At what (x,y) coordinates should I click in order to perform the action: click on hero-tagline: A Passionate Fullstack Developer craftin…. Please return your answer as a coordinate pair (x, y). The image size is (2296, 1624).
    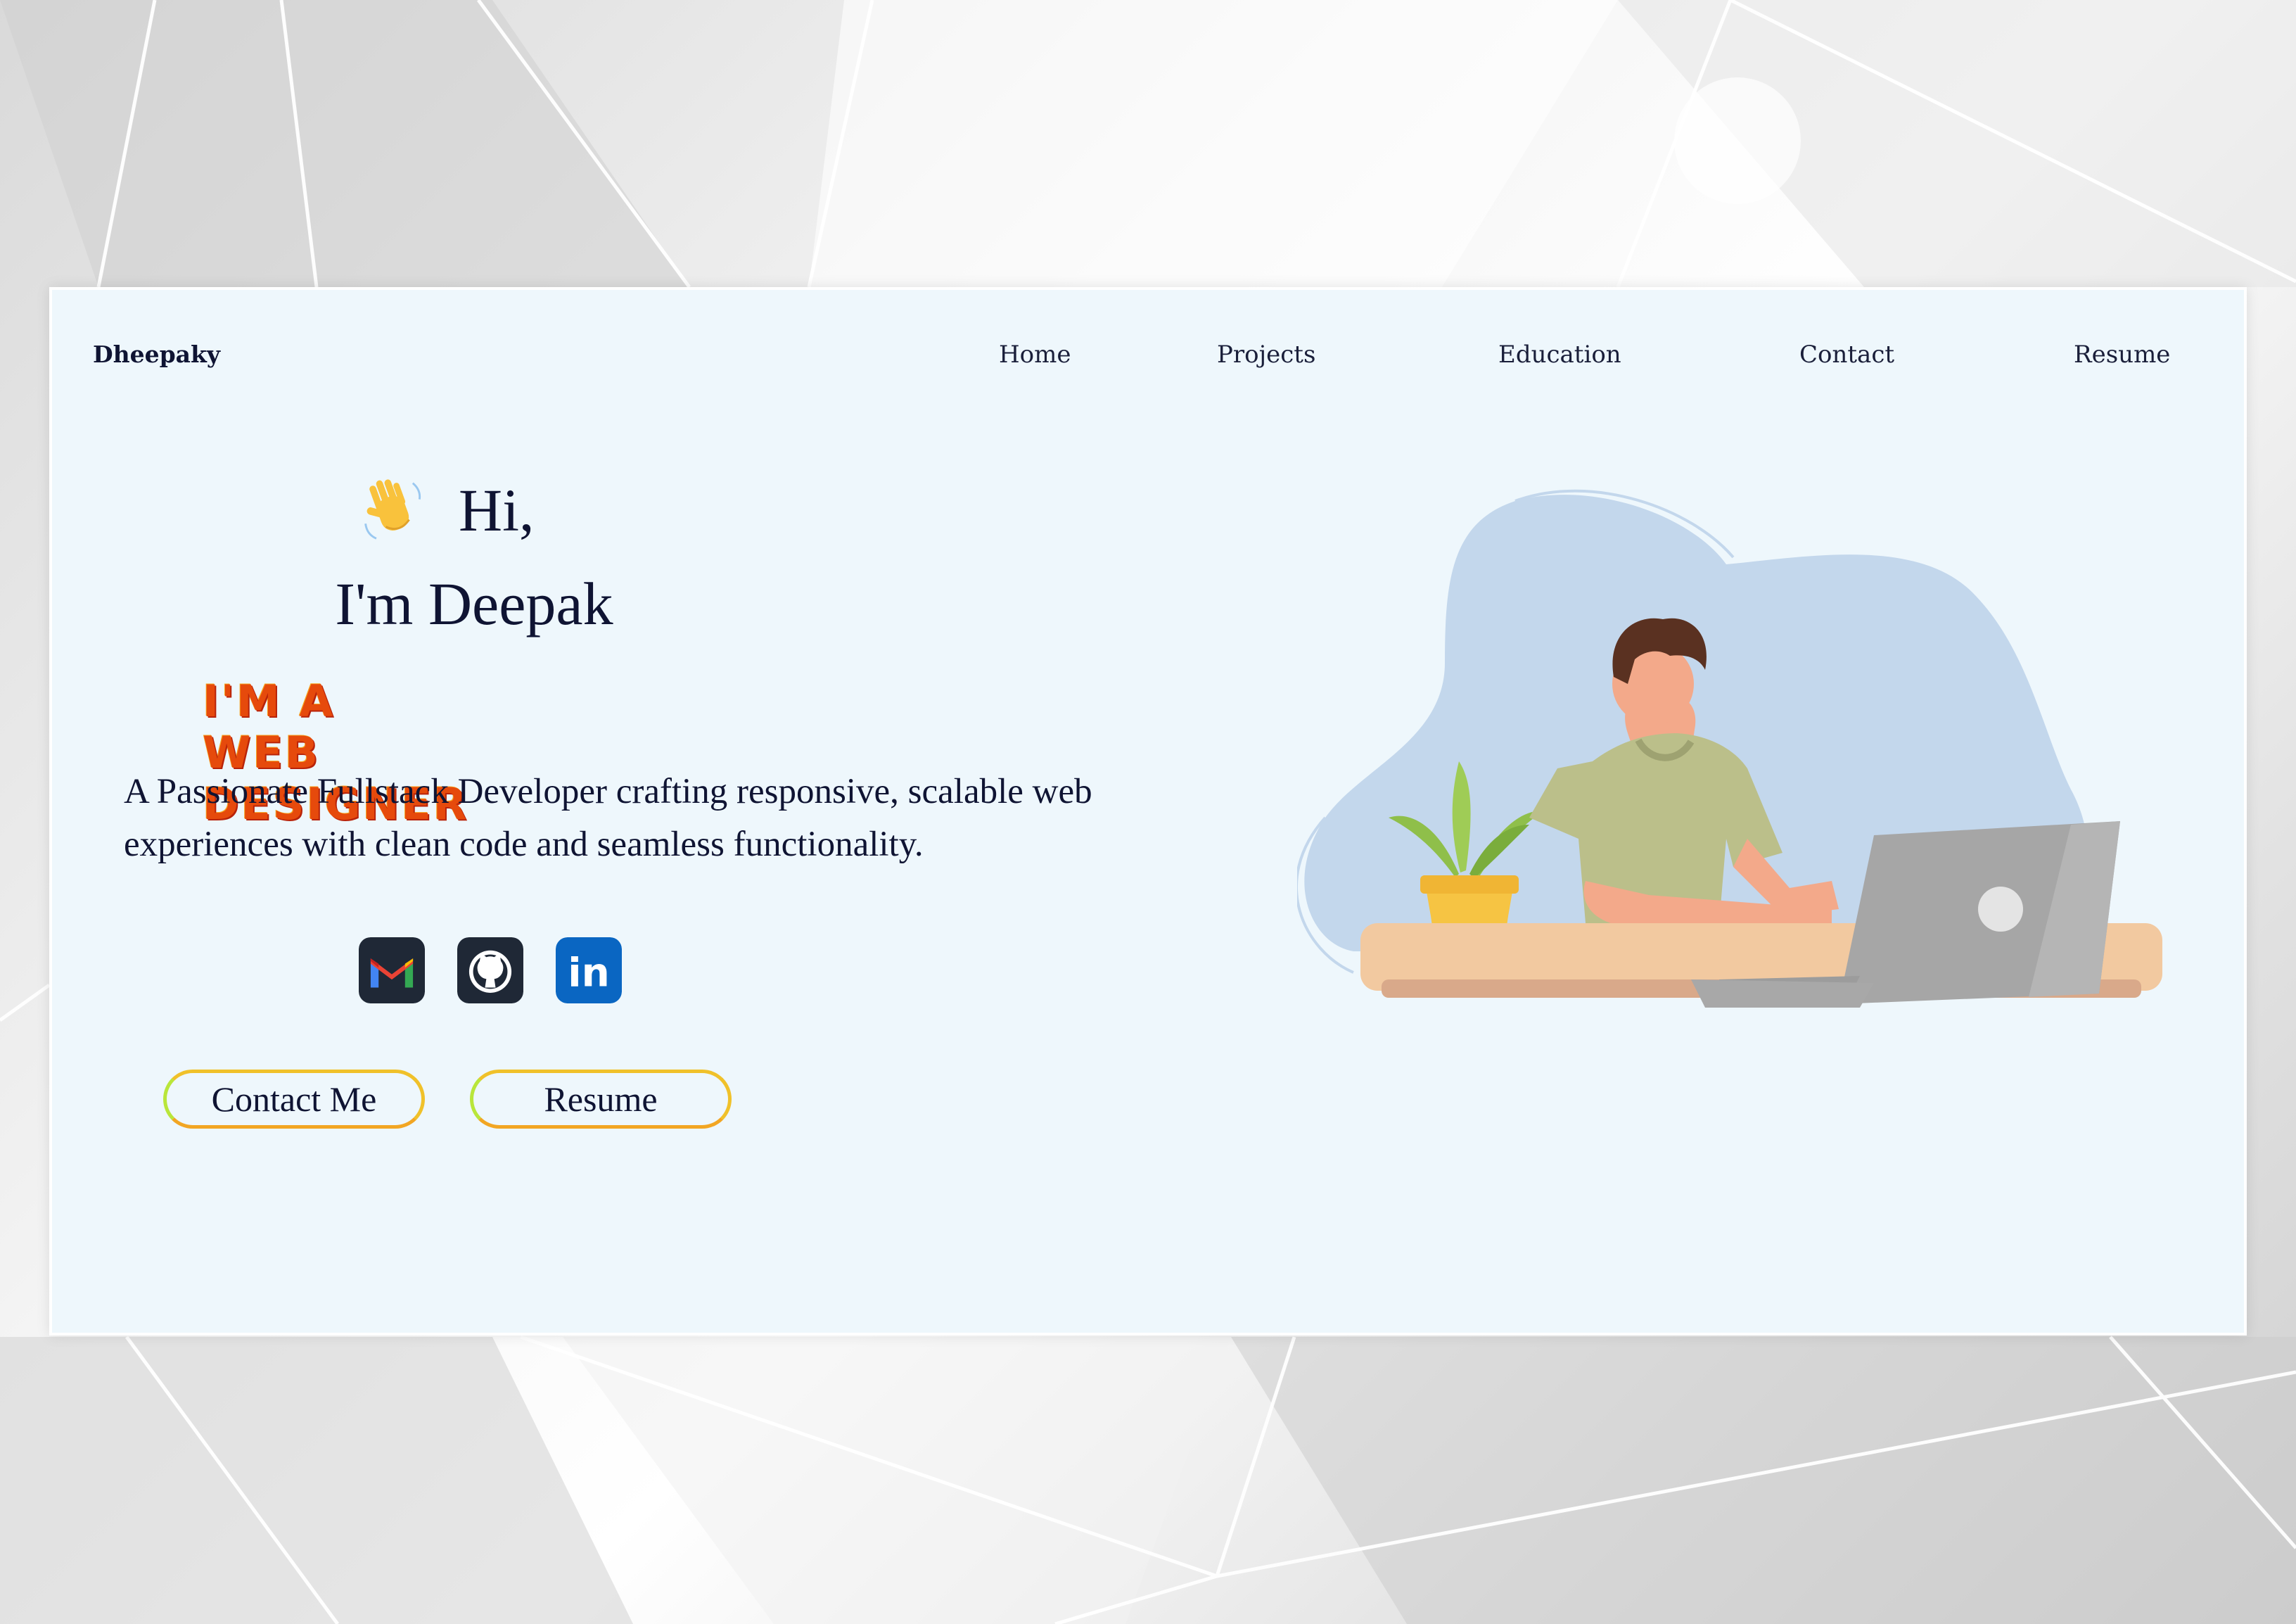
    Looking at the image, I should click on (608, 818).